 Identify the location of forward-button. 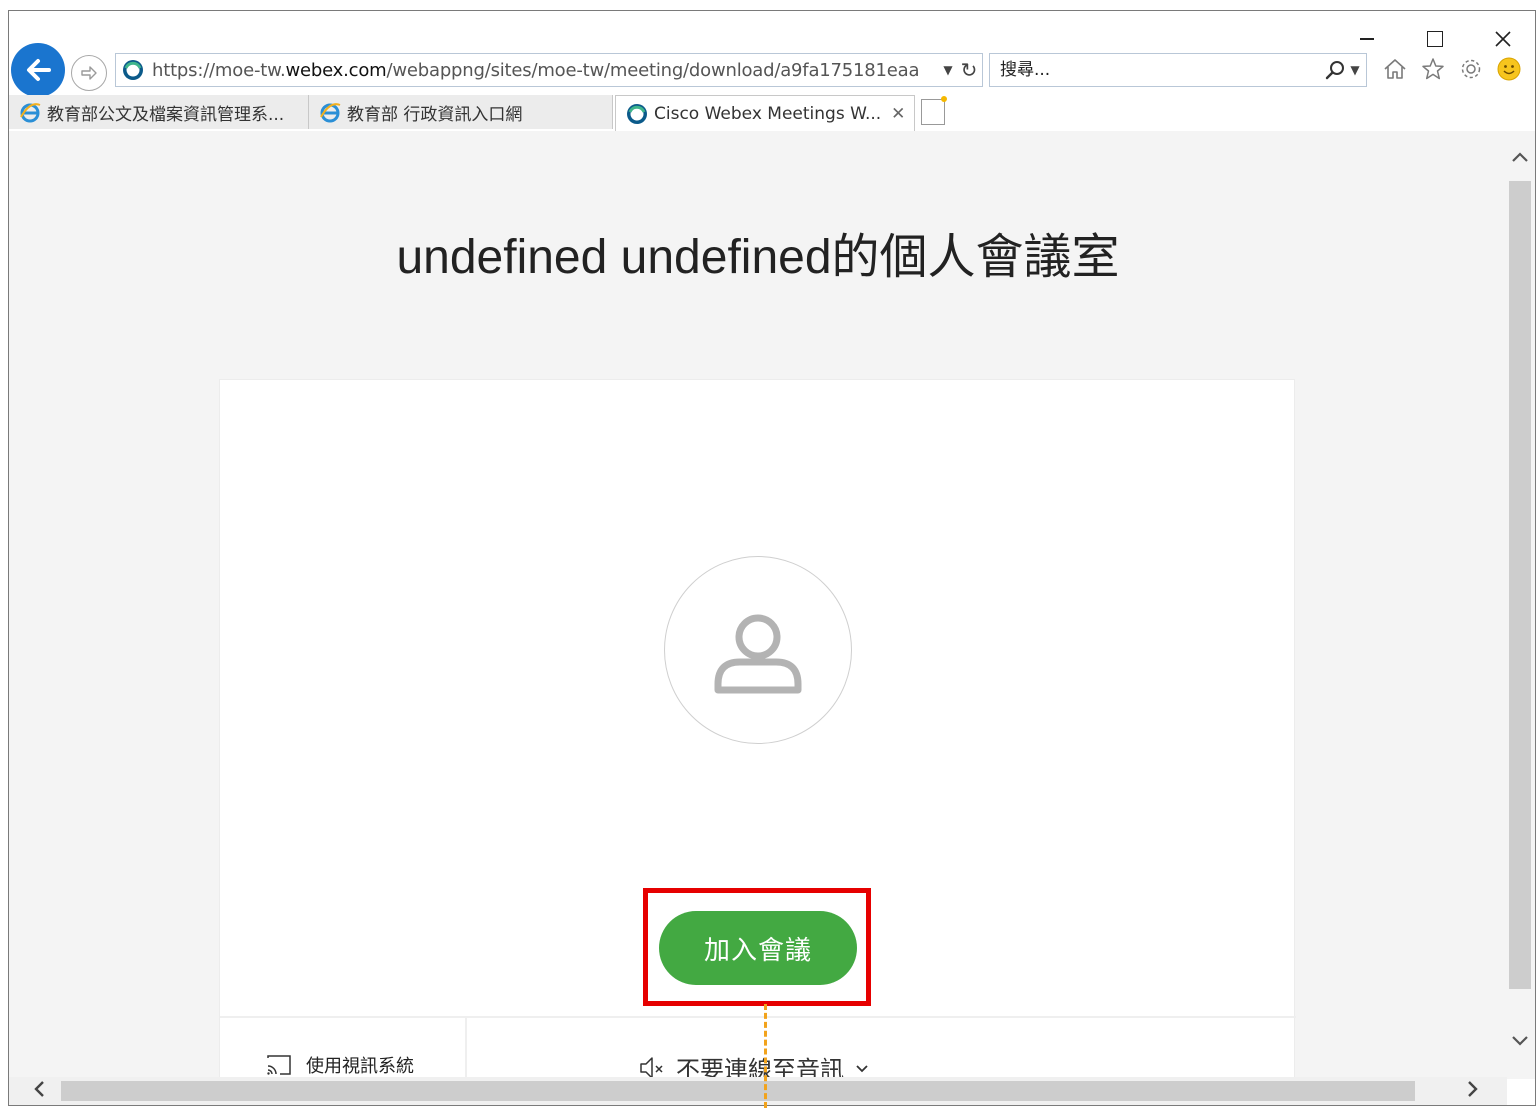
(89, 73).